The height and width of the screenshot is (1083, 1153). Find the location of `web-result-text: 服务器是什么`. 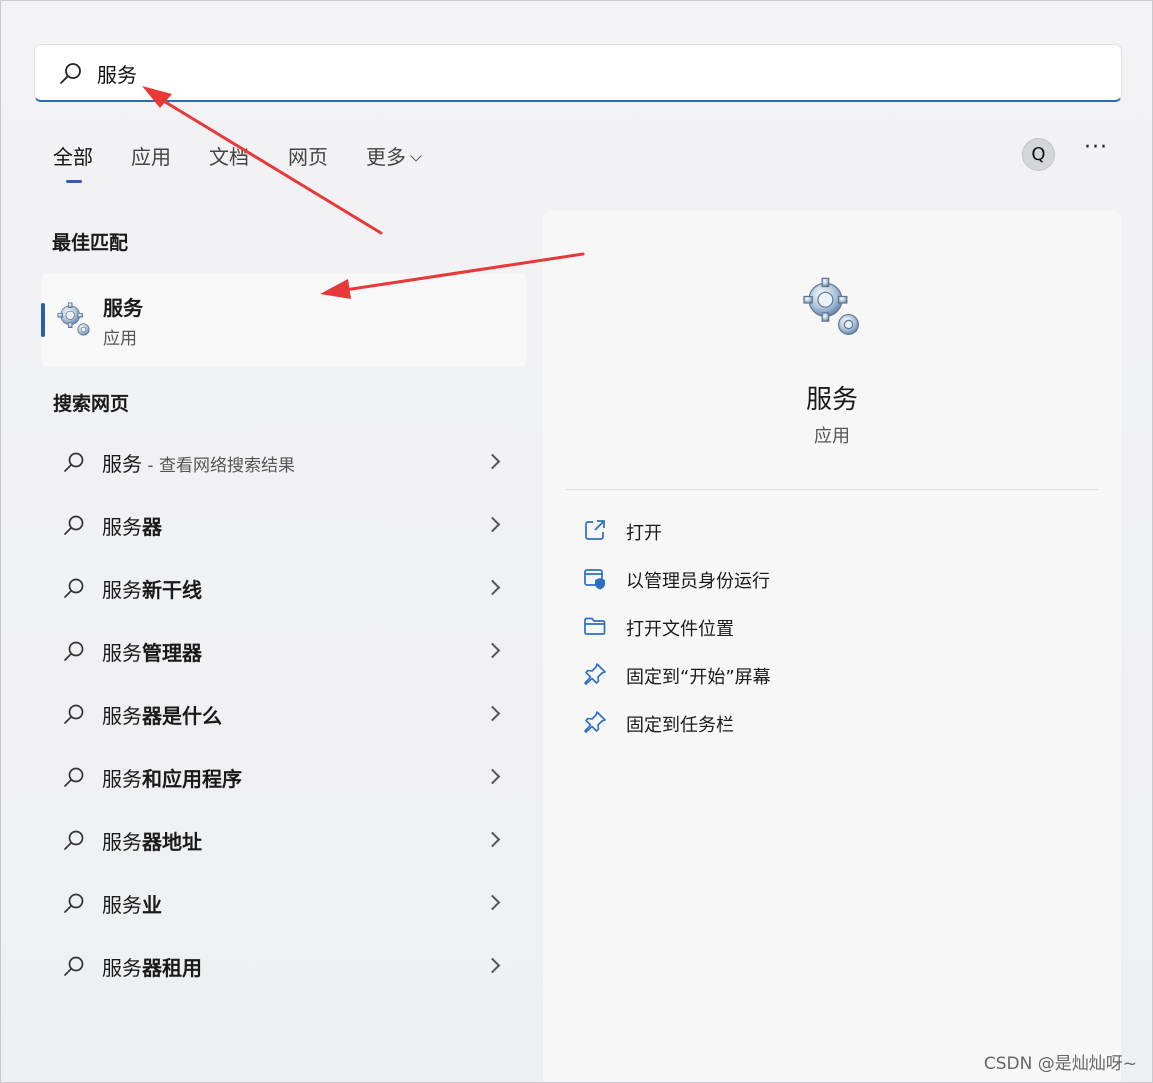

web-result-text: 服务器是什么 is located at coordinates (162, 714).